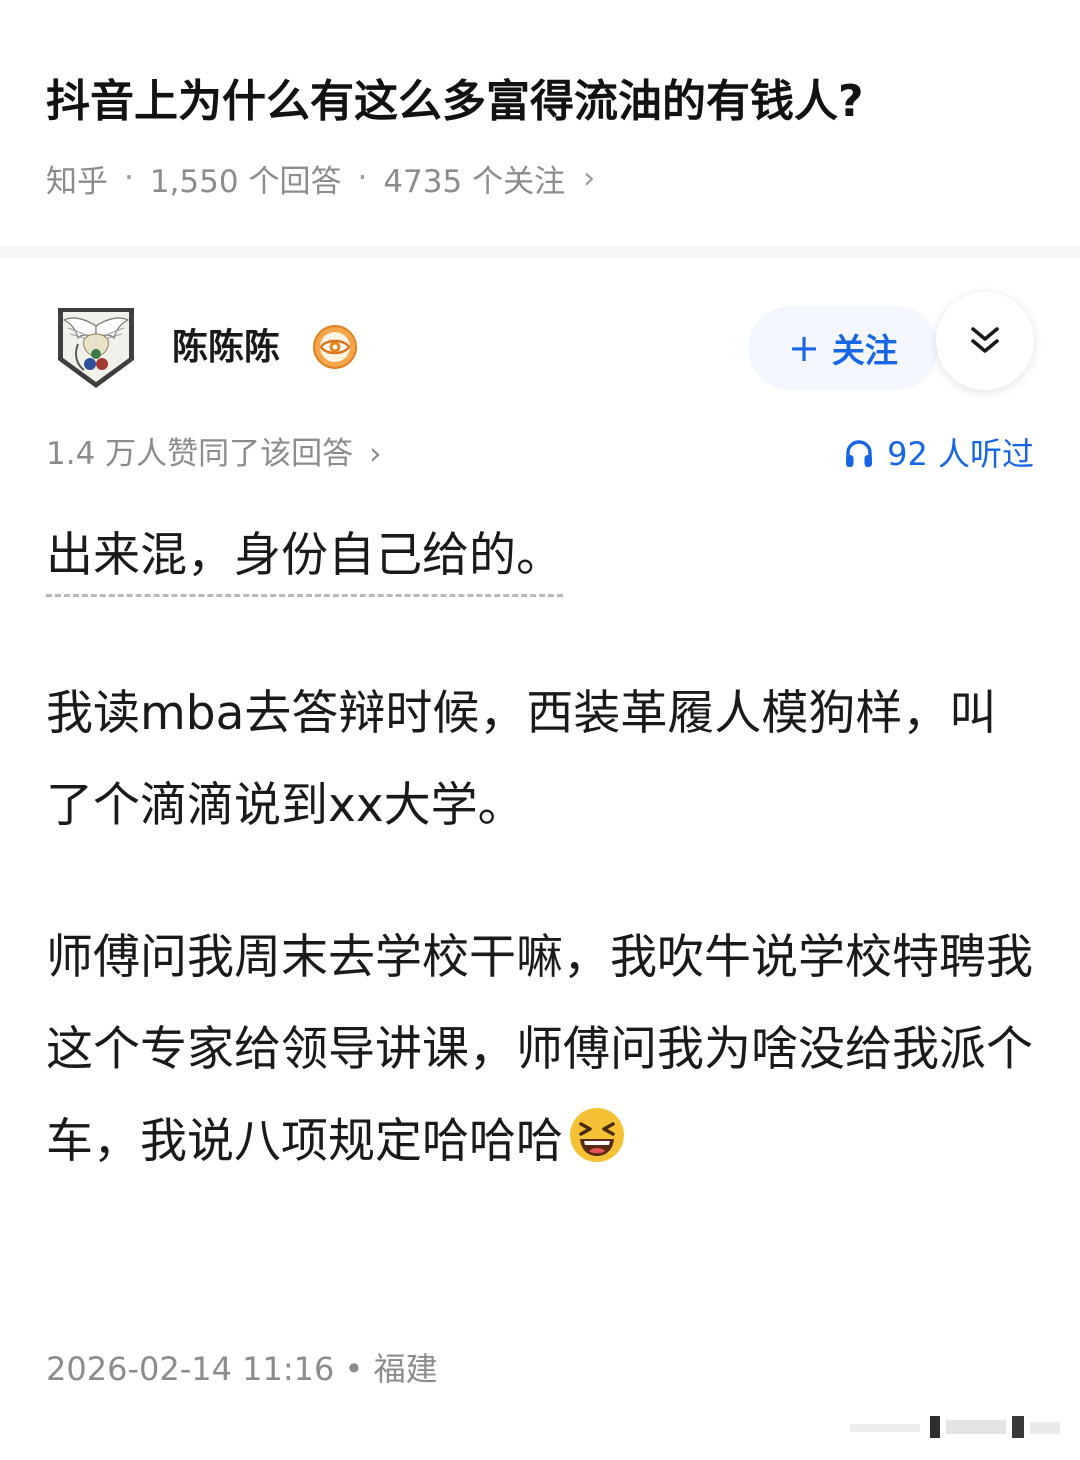  Describe the element at coordinates (960, 454) in the screenshot. I see `listen-count: 92 人听过` at that location.